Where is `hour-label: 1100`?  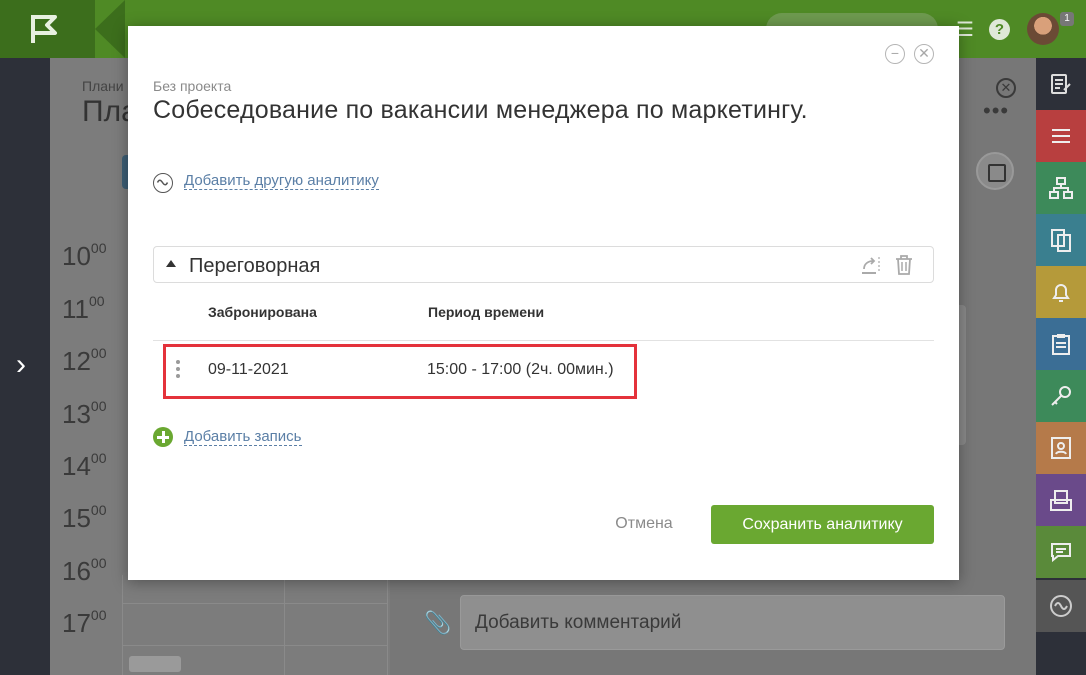 hour-label: 1100 is located at coordinates (83, 308).